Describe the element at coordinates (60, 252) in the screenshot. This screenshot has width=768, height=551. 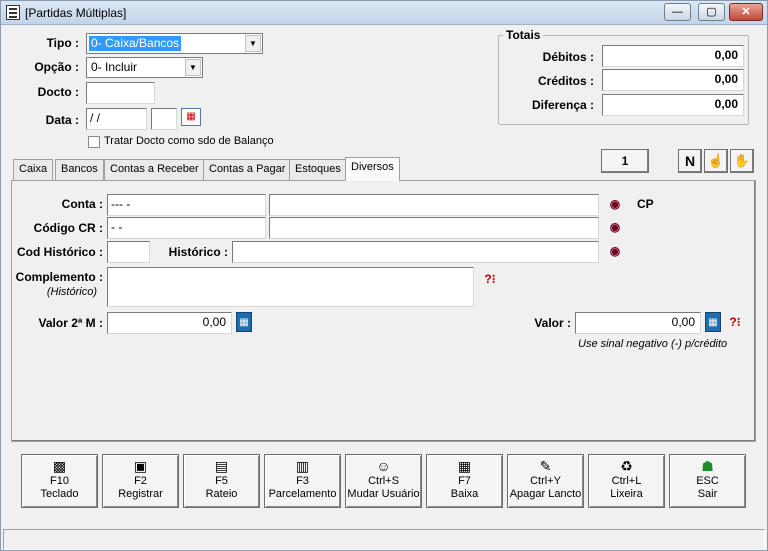
I see `cod-historico-label: Cod Histórico :` at that location.